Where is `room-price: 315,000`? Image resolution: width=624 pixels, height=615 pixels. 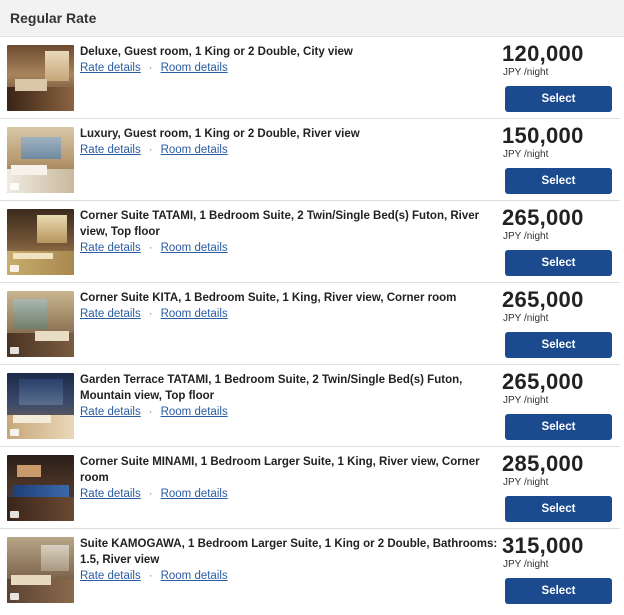
room-price: 315,000 is located at coordinates (543, 545).